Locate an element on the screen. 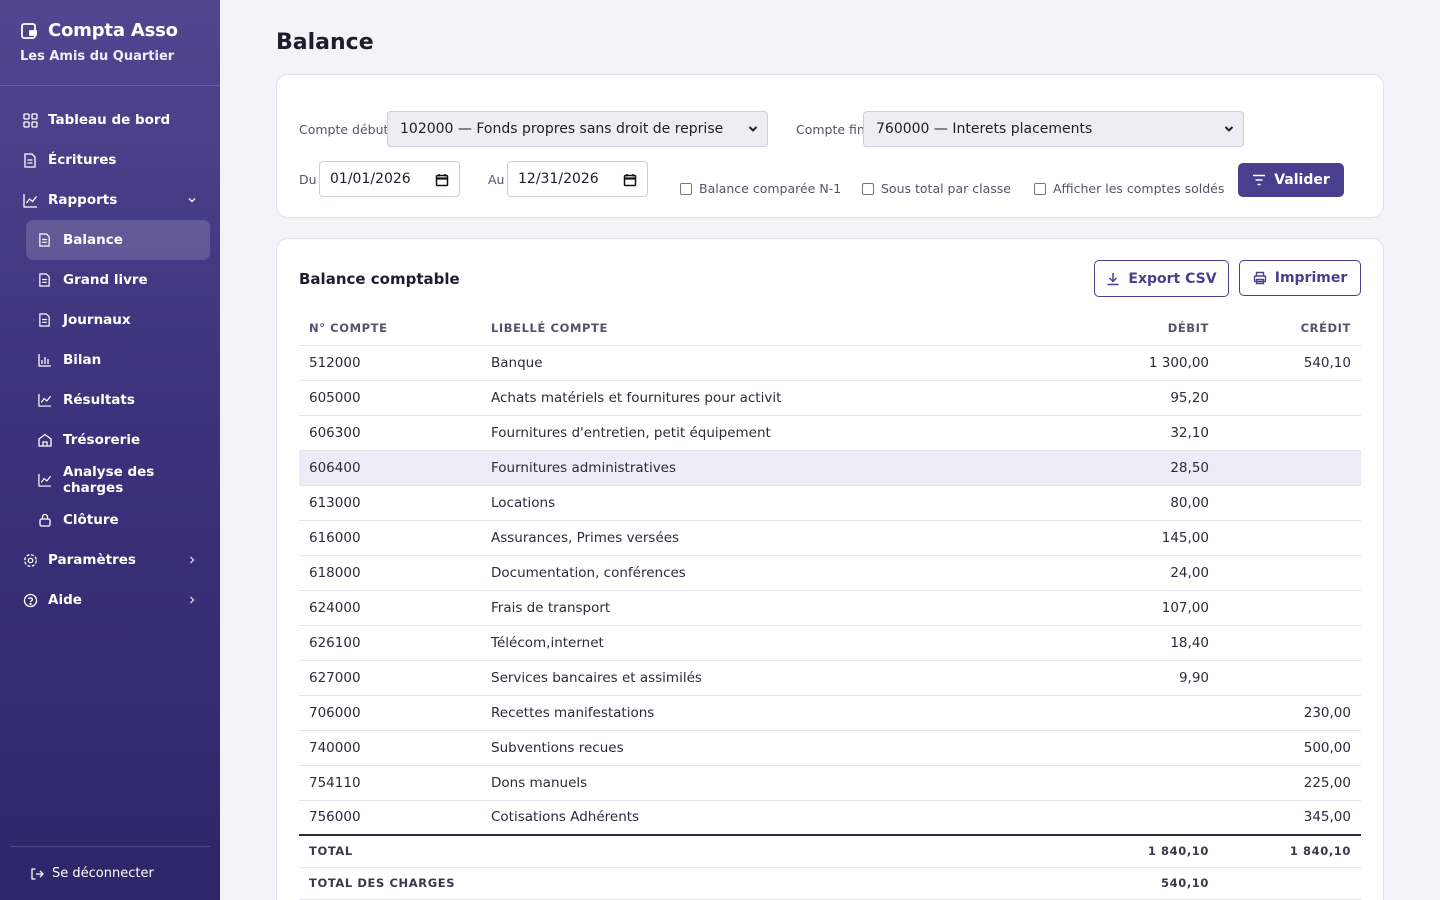 This screenshot has height=900, width=1440. table-header-row: N° compte Libellé compte Débit Crédit is located at coordinates (830, 328).